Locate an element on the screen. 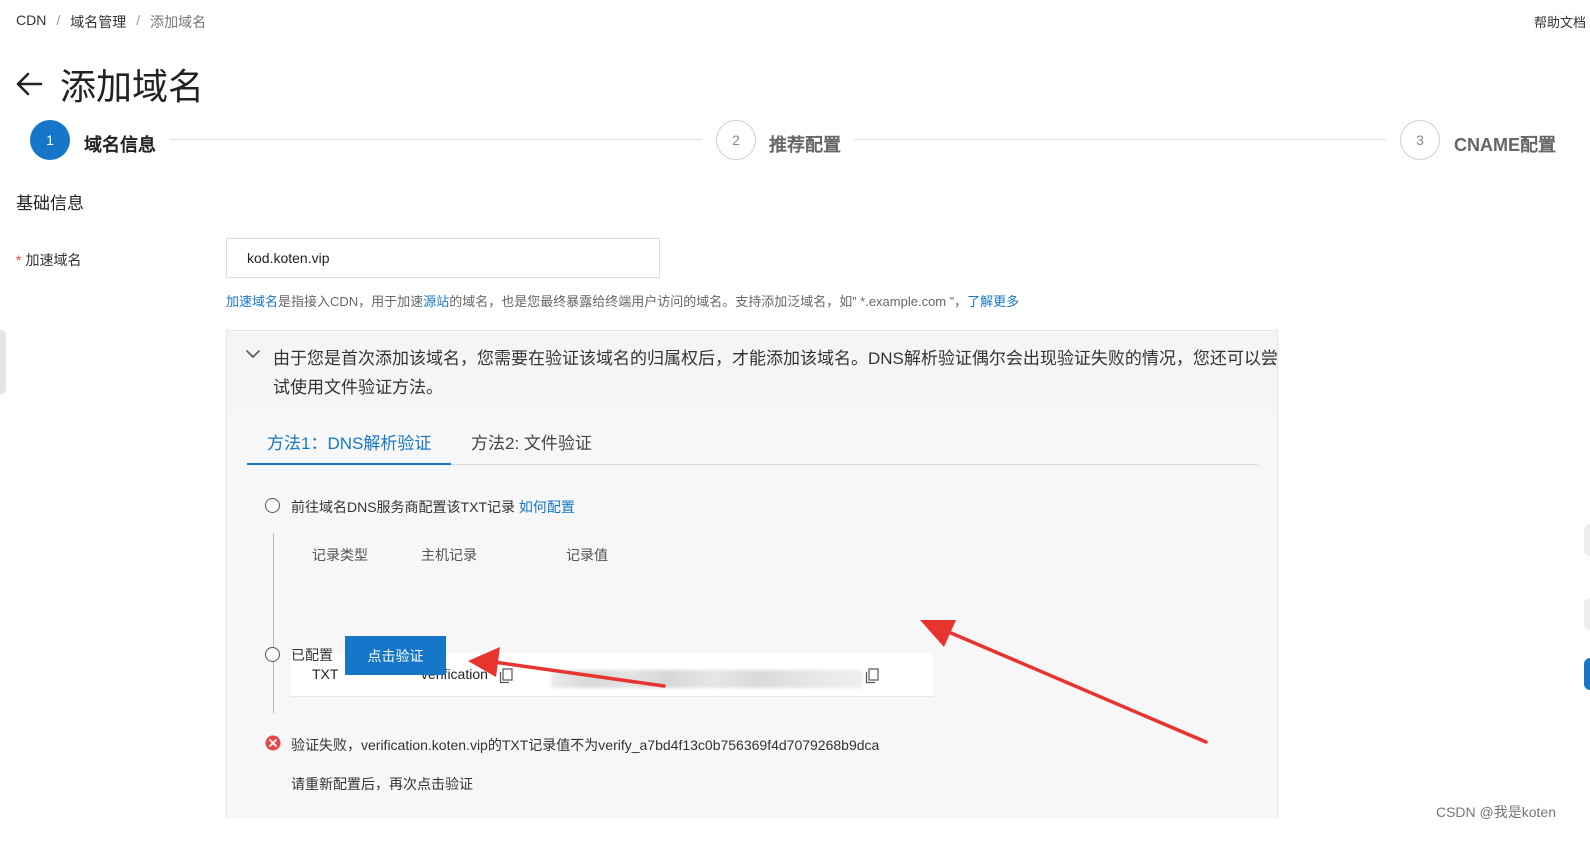 Image resolution: width=1590 pixels, height=841 pixels. verification-method-tabs: 方法1：DNS解析验证 方法2: 文件验证 is located at coordinates (752, 447).